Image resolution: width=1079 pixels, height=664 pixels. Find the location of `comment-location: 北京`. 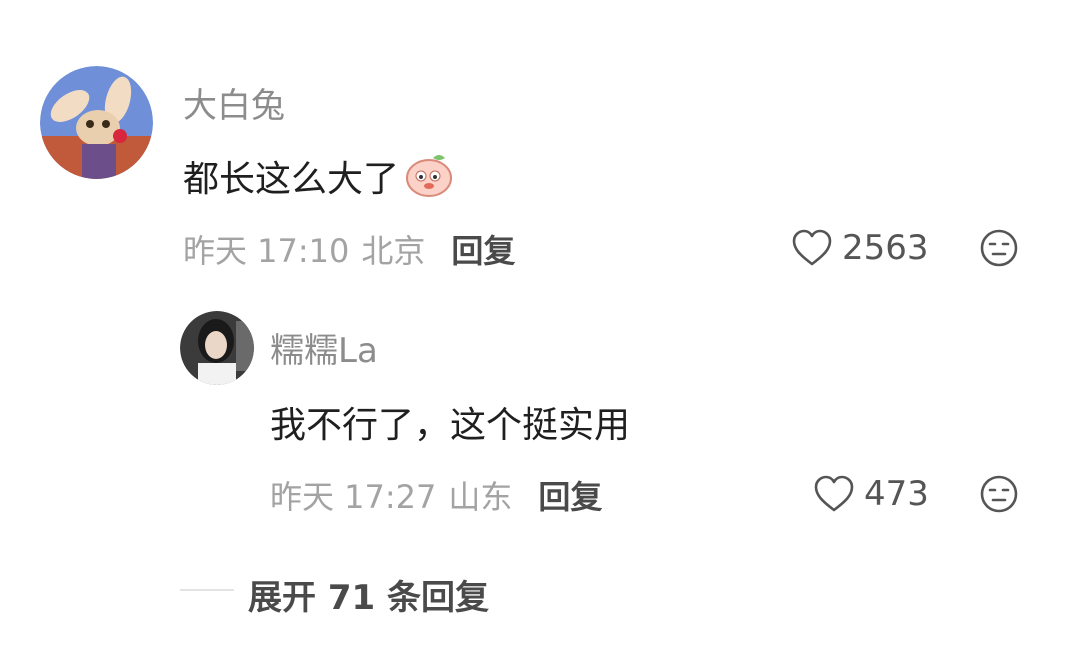

comment-location: 北京 is located at coordinates (393, 251).